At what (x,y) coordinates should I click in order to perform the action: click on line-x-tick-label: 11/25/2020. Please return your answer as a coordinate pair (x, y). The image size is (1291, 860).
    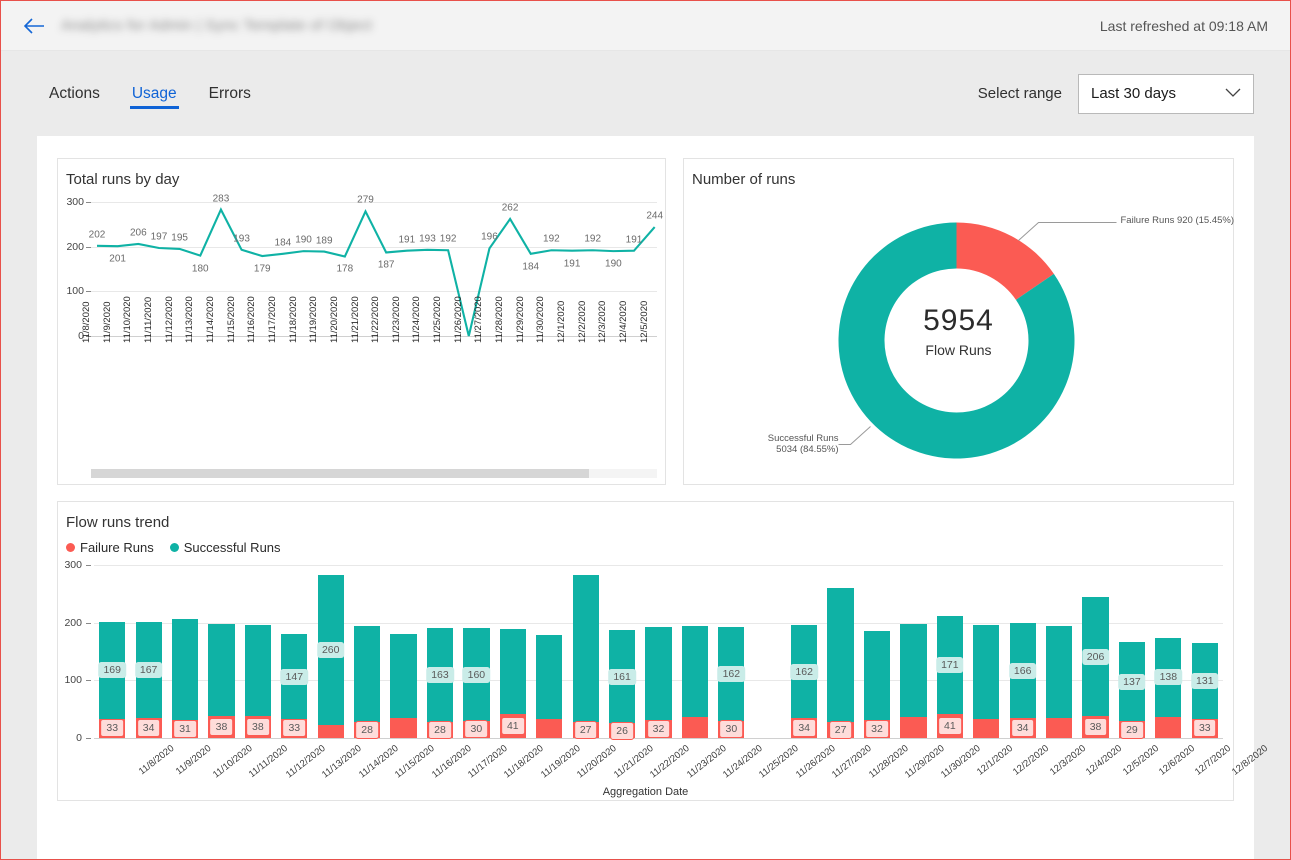
    Looking at the image, I should click on (438, 319).